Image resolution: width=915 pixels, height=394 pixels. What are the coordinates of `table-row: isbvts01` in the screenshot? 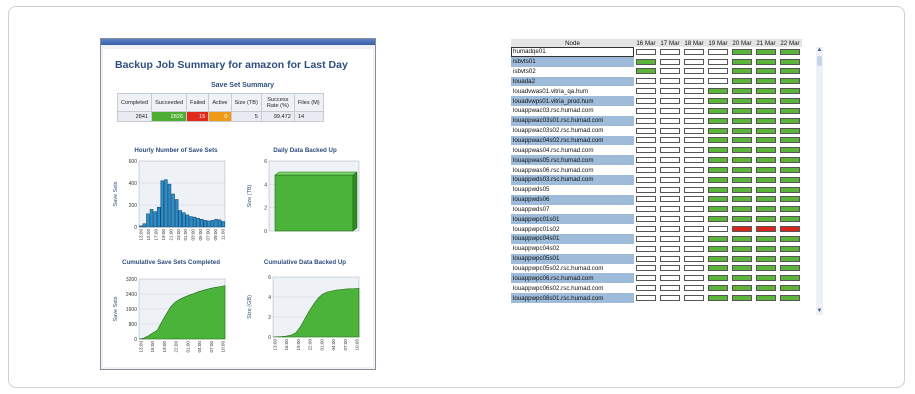 It's located at (656, 61).